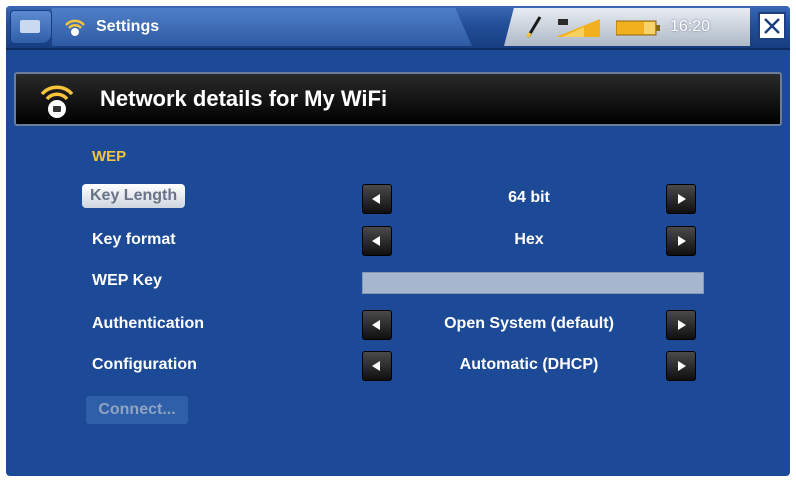 This screenshot has width=796, height=482. Describe the element at coordinates (244, 98) in the screenshot. I see `page-title: Network details for My WiFi` at that location.